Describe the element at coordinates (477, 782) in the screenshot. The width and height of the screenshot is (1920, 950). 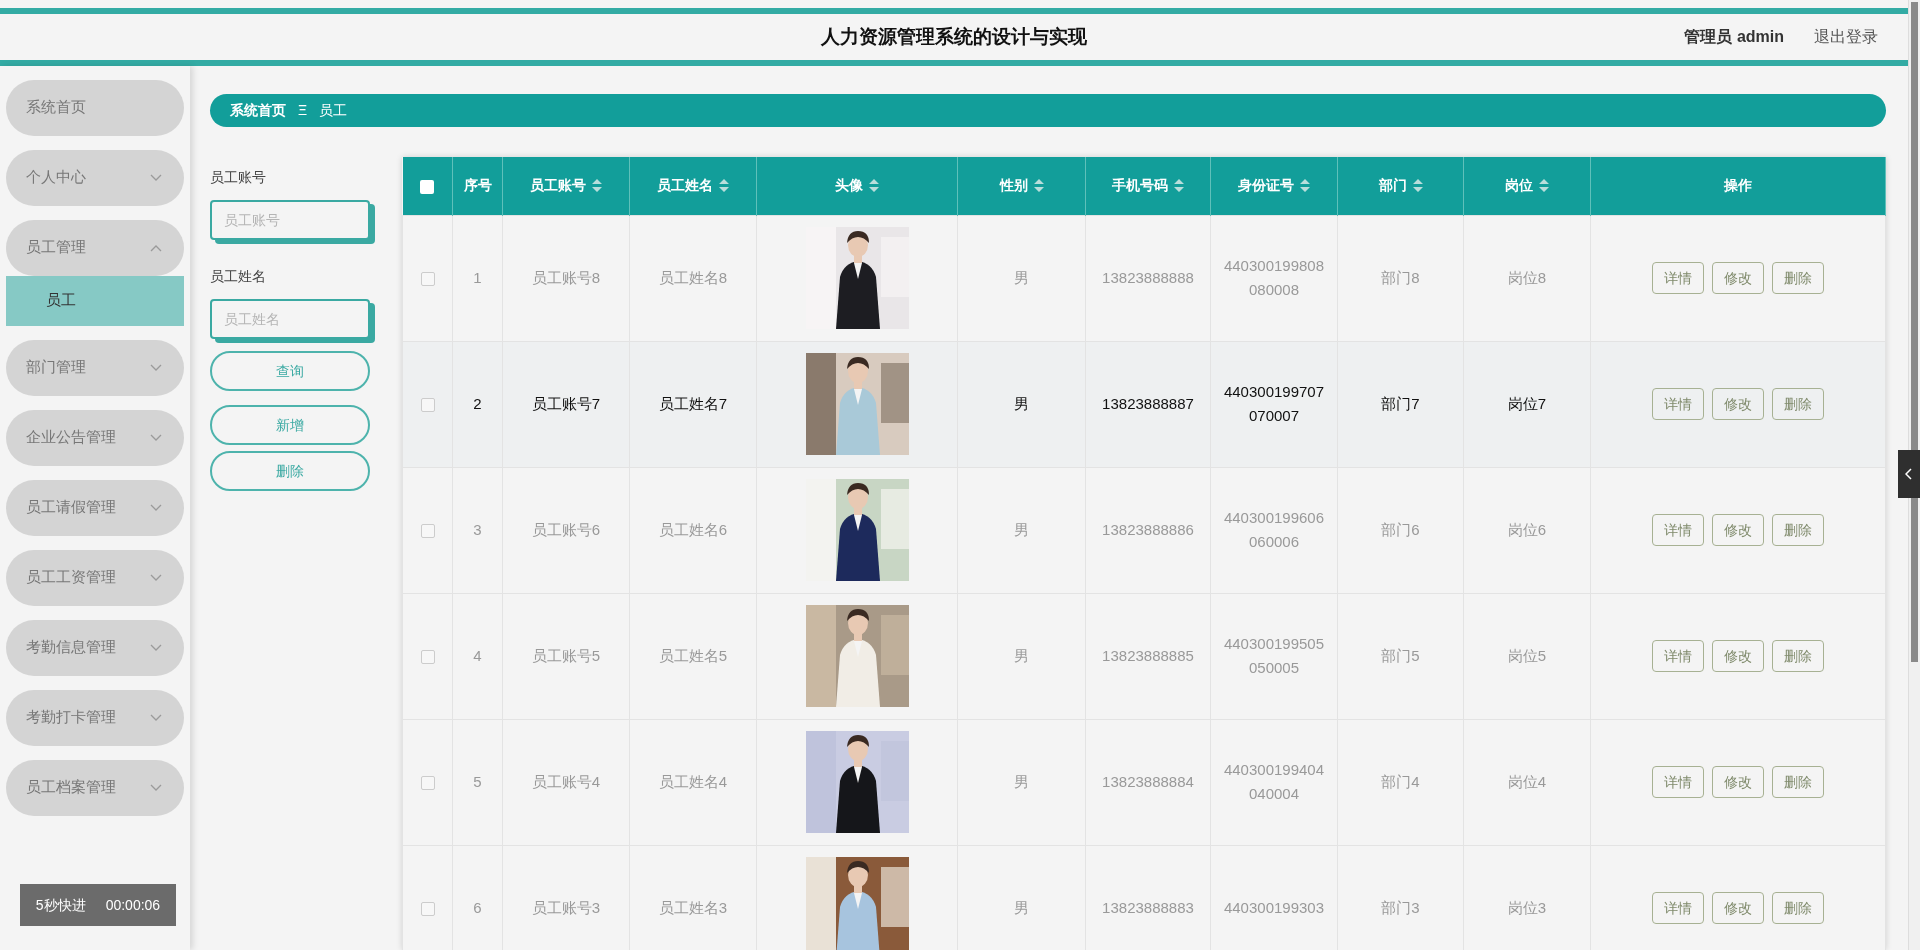
I see `table-cell: 5` at that location.